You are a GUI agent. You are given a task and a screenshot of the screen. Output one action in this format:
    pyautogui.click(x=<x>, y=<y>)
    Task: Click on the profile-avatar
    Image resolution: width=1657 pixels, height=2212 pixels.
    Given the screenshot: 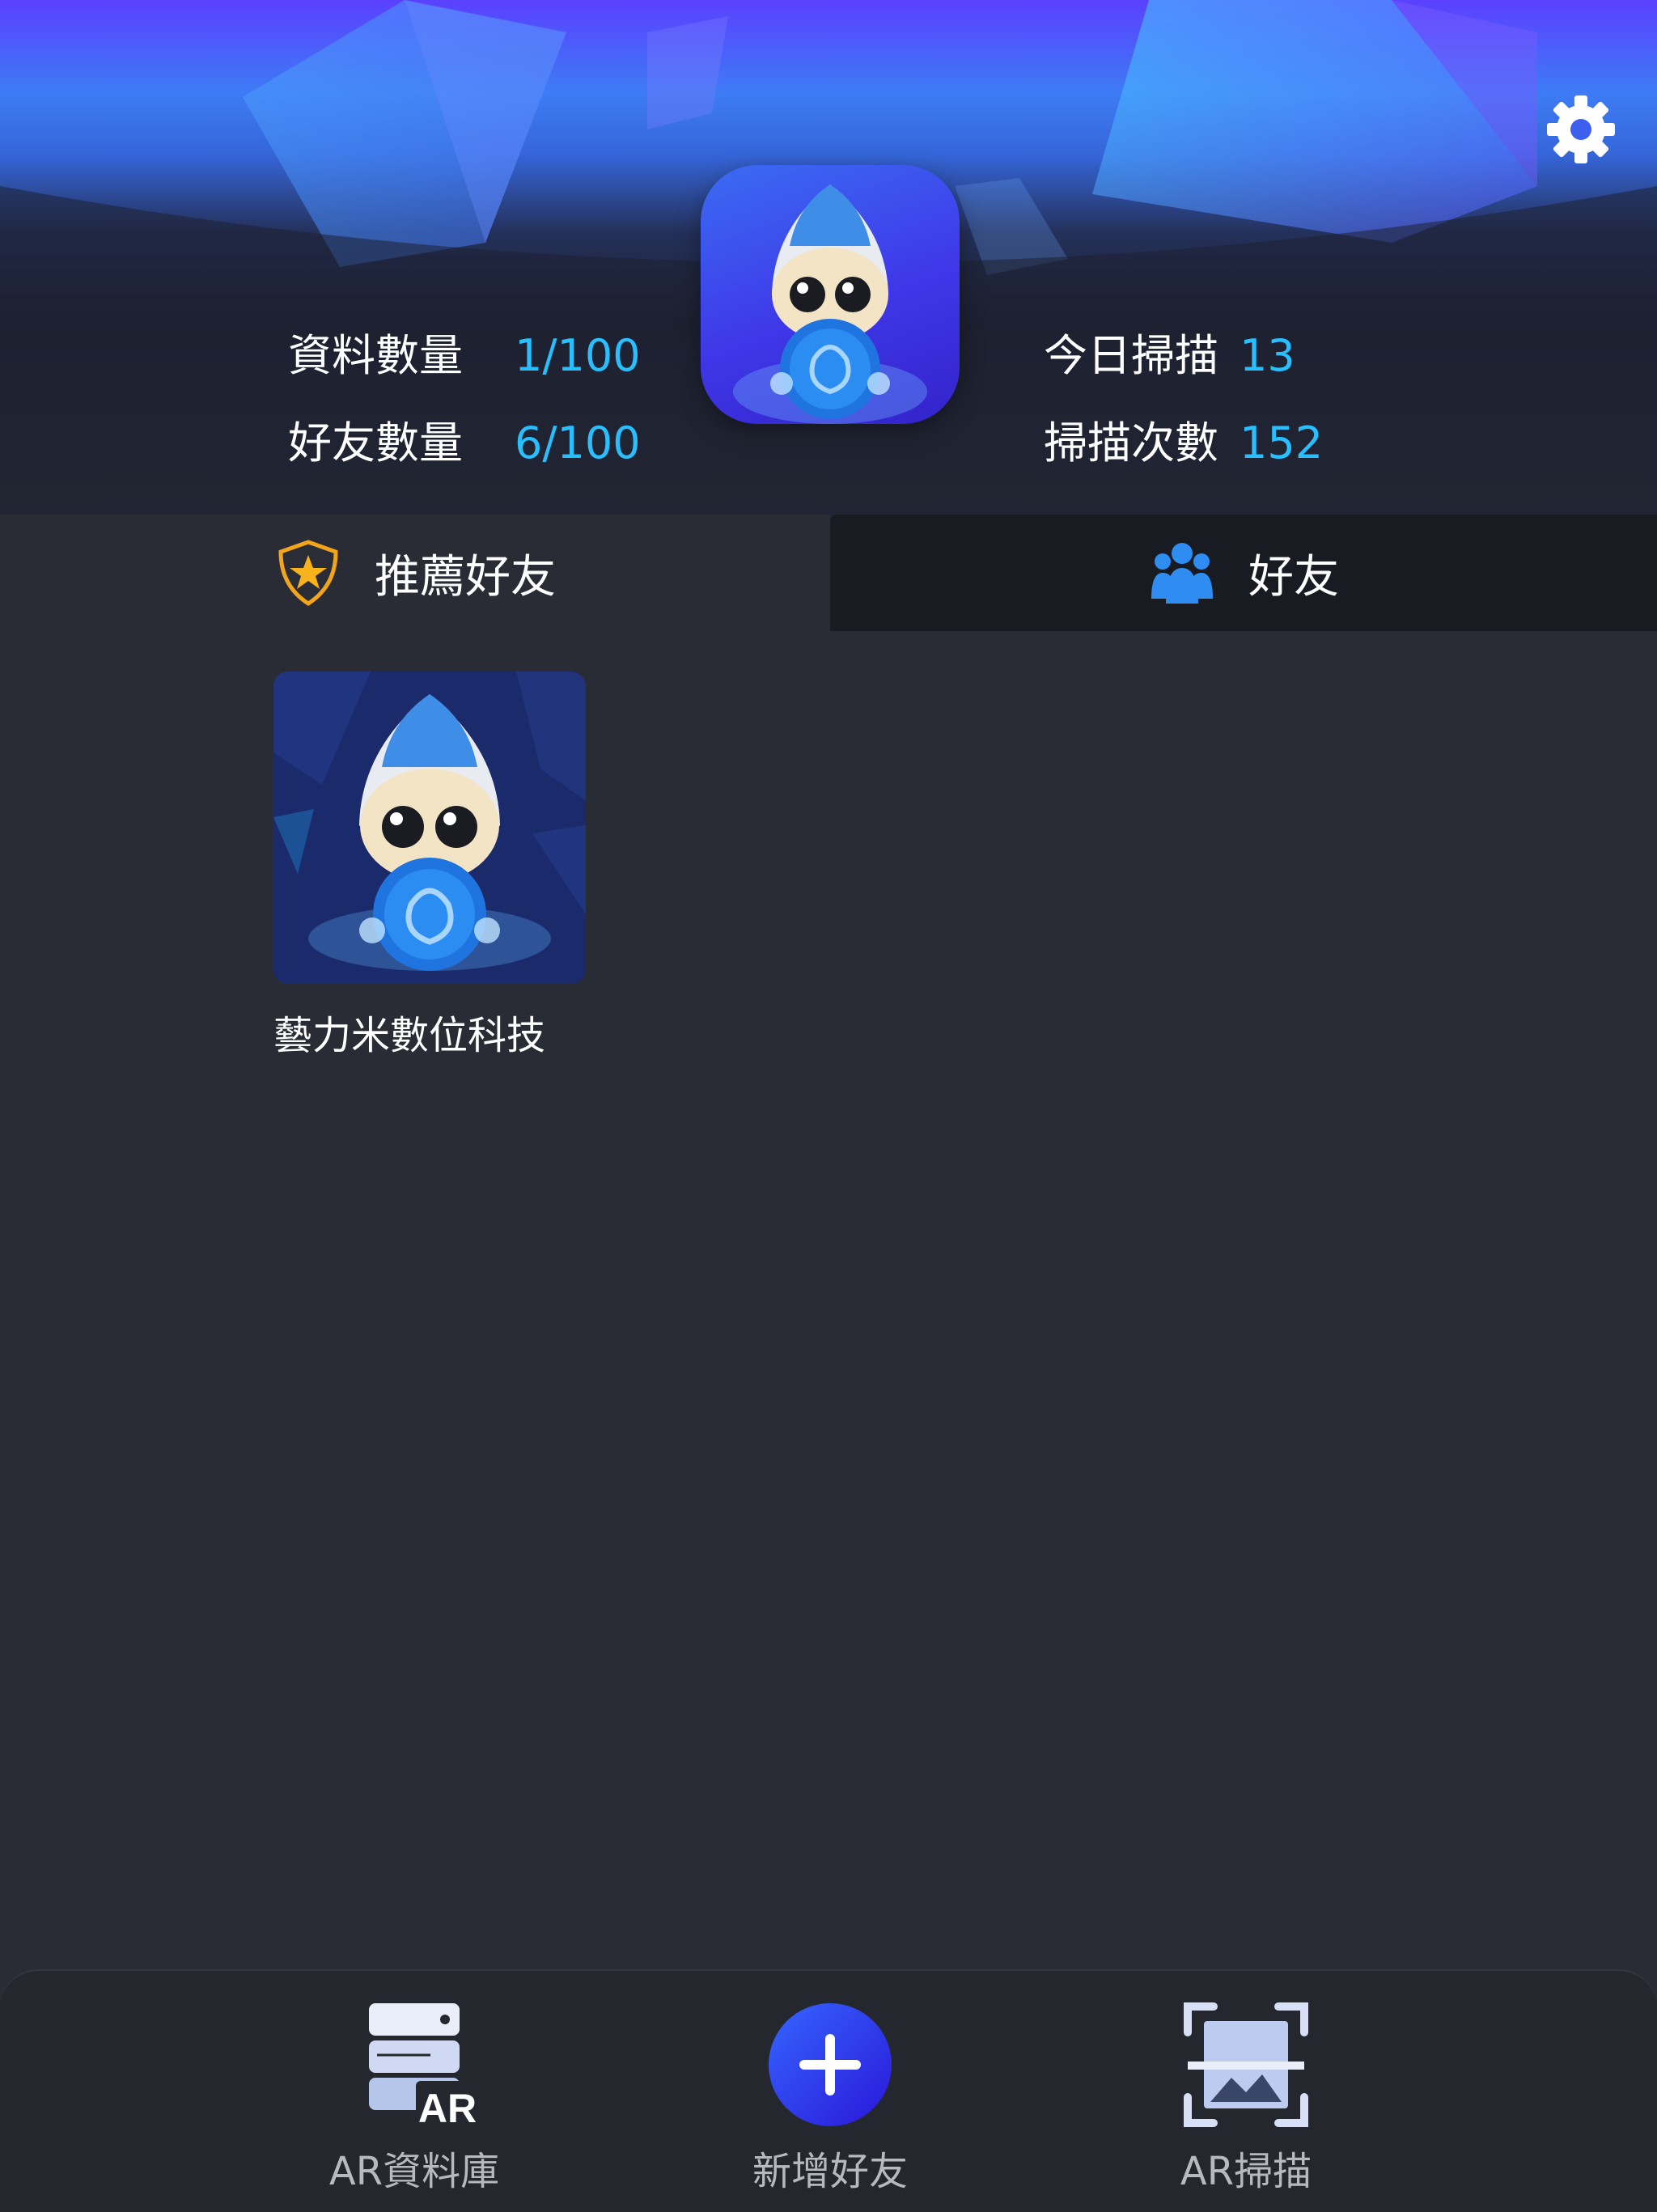 What is the action you would take?
    pyautogui.click(x=830, y=294)
    